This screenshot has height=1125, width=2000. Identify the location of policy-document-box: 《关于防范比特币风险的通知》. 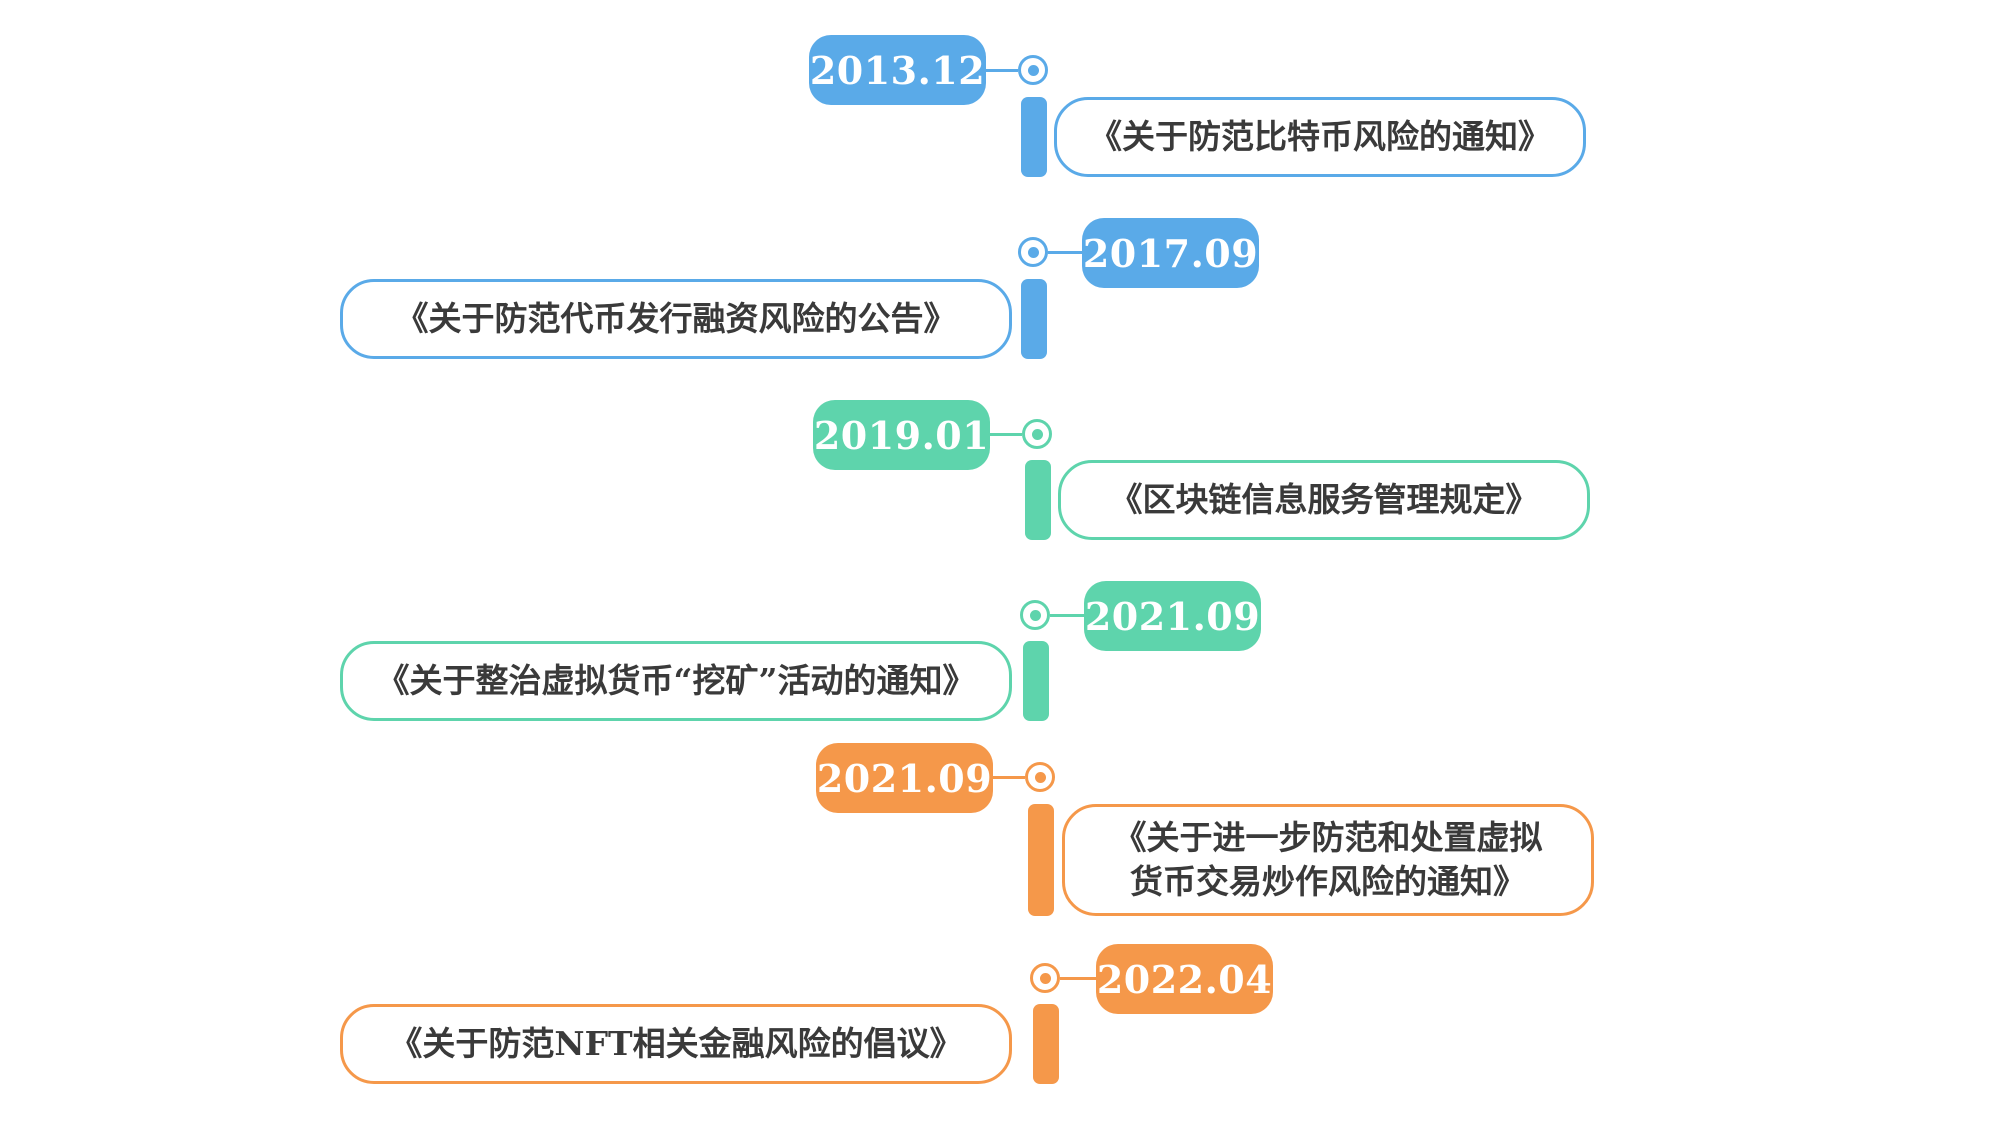
(1320, 137).